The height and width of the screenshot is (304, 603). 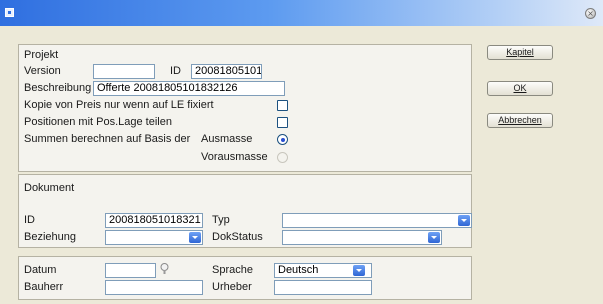 What do you see at coordinates (245, 278) in the screenshot?
I see `details-panel: Datum Sprache Deutsch Bauherr Urheber` at bounding box center [245, 278].